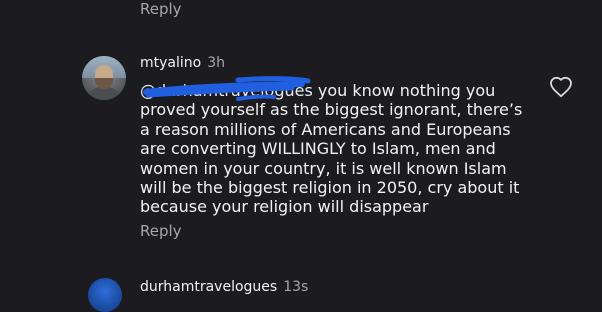  I want to click on next-comment-username: durhamtravelogues, so click(208, 287).